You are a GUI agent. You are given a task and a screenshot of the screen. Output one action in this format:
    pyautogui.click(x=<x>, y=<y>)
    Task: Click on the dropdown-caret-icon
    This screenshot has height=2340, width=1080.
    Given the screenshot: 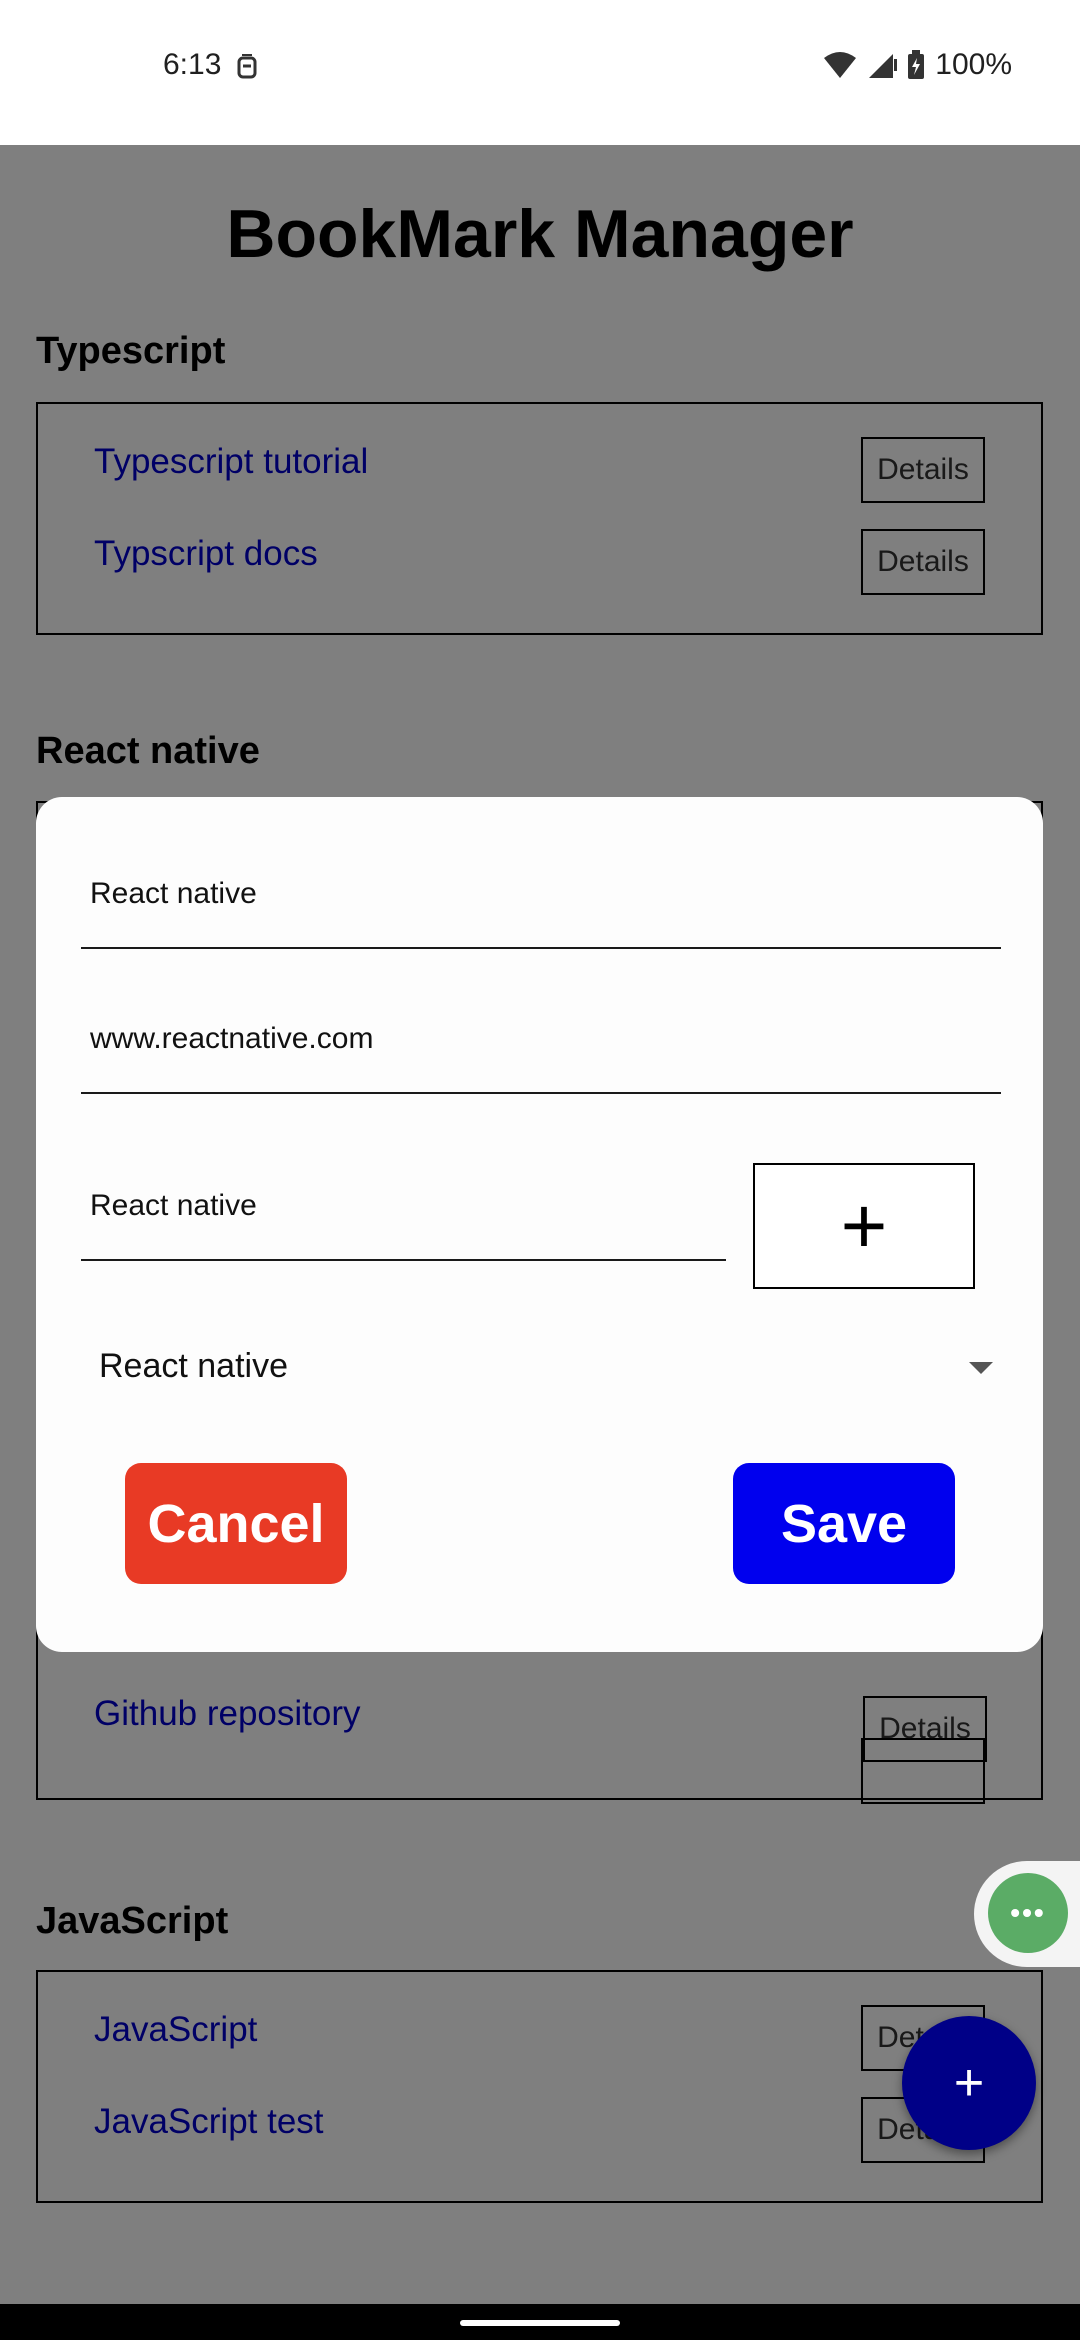 What is the action you would take?
    pyautogui.click(x=981, y=1368)
    